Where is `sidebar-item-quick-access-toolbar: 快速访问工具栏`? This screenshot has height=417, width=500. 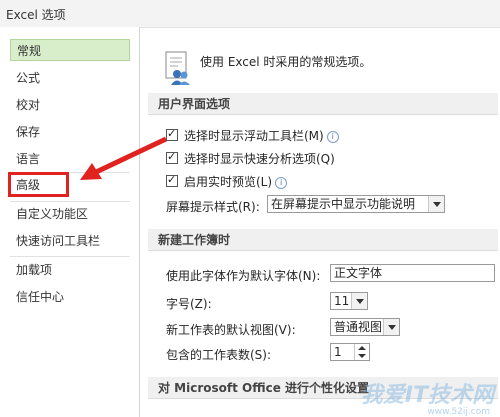
sidebar-item-quick-access-toolbar: 快速访问工具栏 is located at coordinates (70, 241).